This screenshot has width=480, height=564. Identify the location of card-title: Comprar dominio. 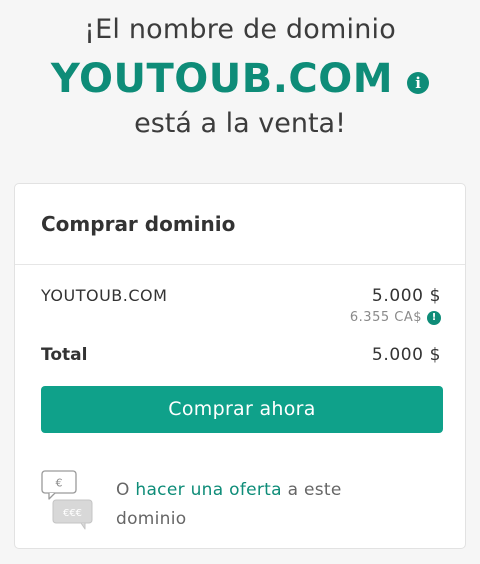
(240, 224).